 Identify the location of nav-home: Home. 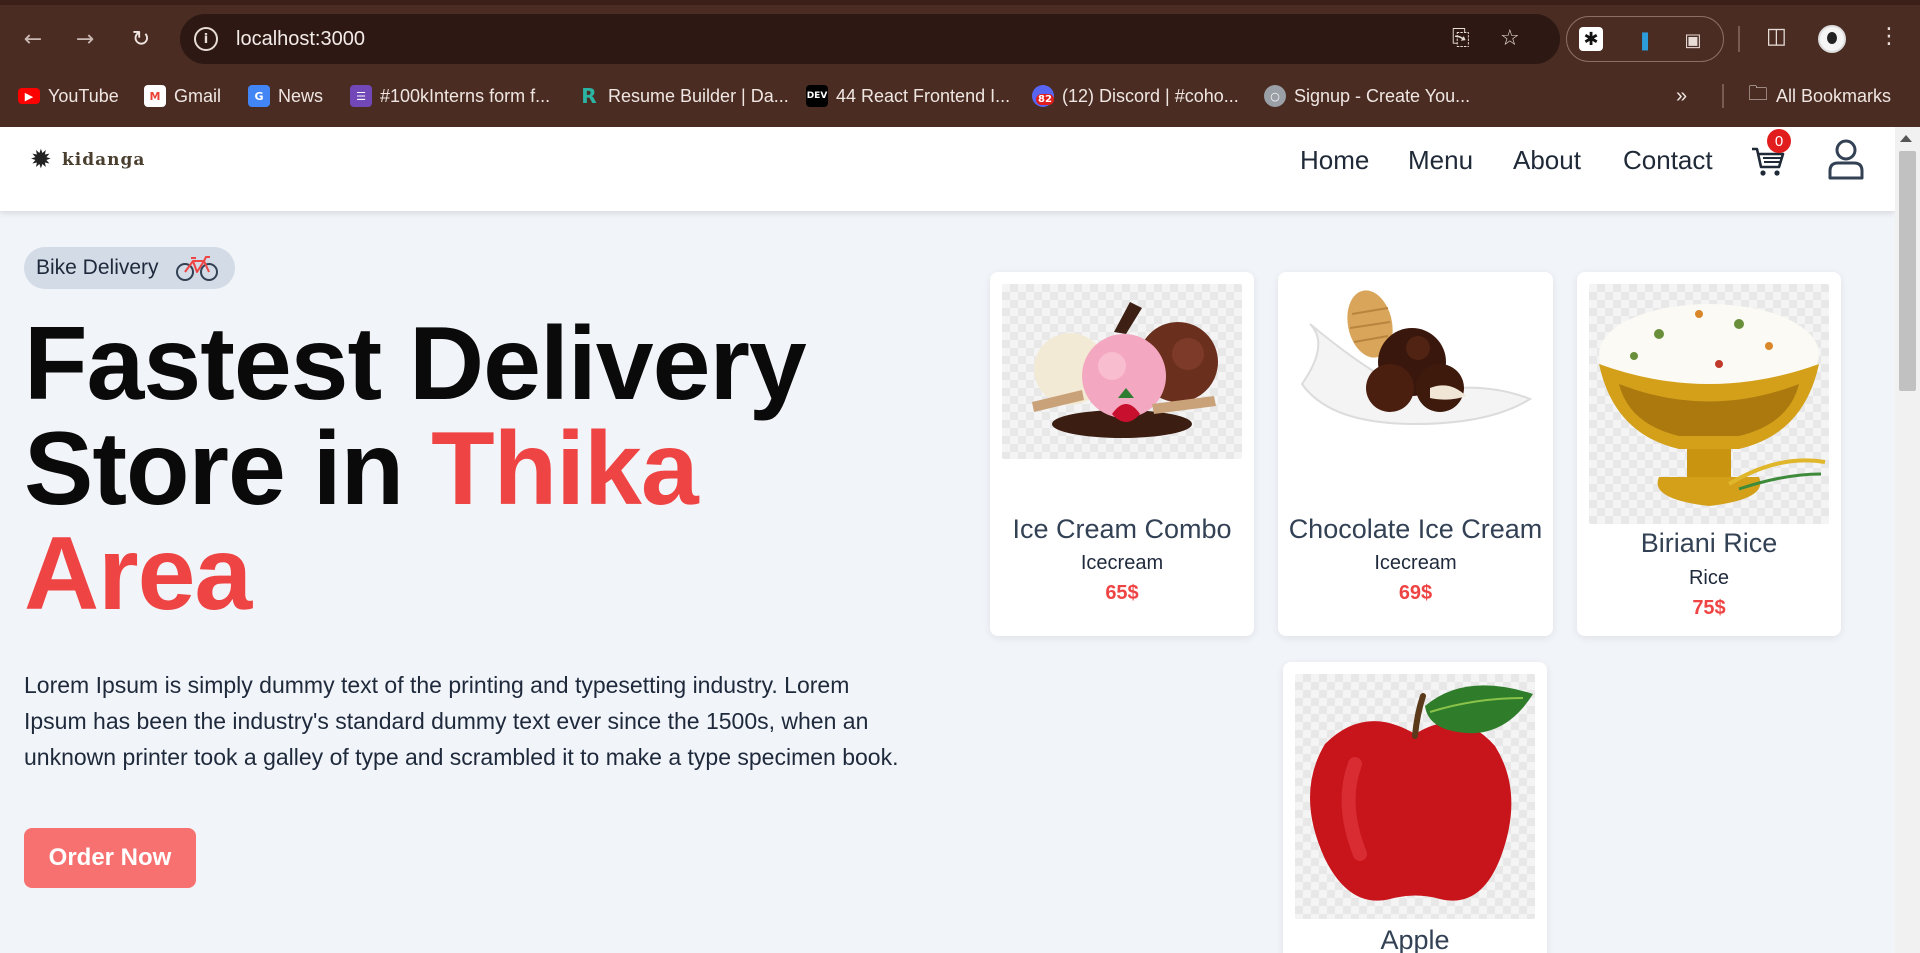
(1334, 160).